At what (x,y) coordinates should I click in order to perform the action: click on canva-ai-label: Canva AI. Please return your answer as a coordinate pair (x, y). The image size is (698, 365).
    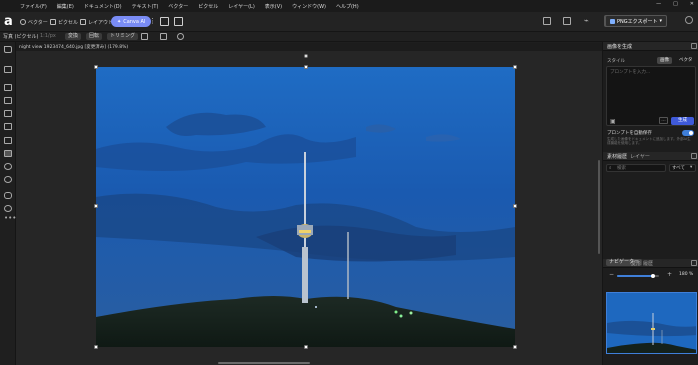
    Looking at the image, I should click on (134, 21).